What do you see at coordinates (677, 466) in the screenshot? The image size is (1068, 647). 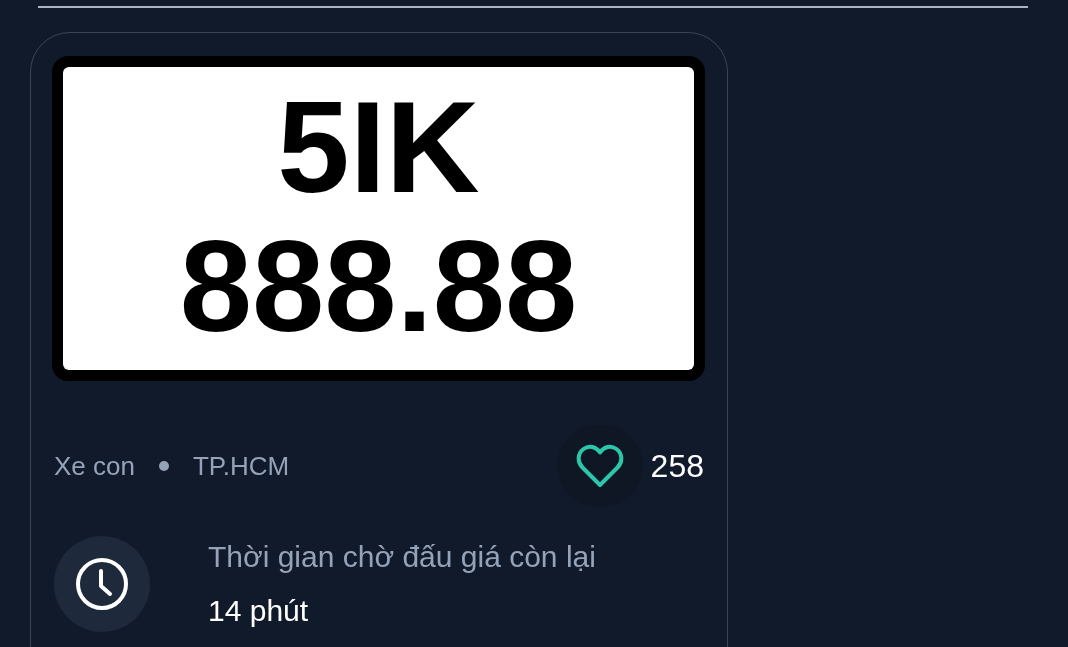 I see `like-count: 258` at bounding box center [677, 466].